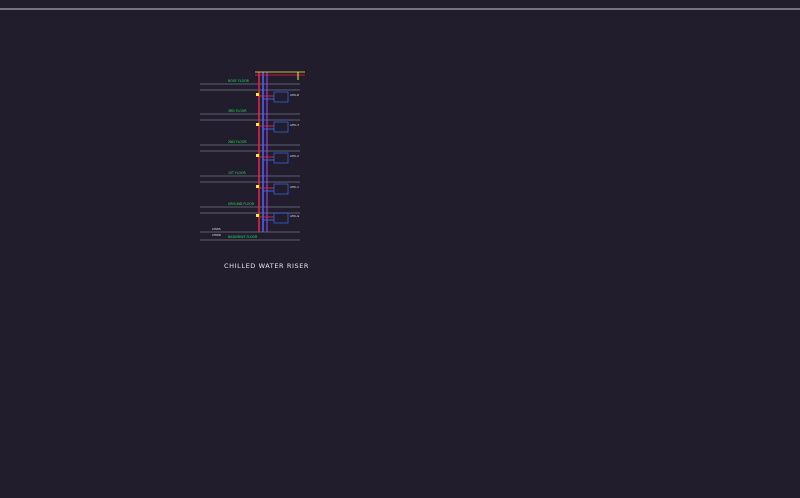 The image size is (800, 498). I want to click on svg-text: 1ST FLOOR, so click(237, 173).